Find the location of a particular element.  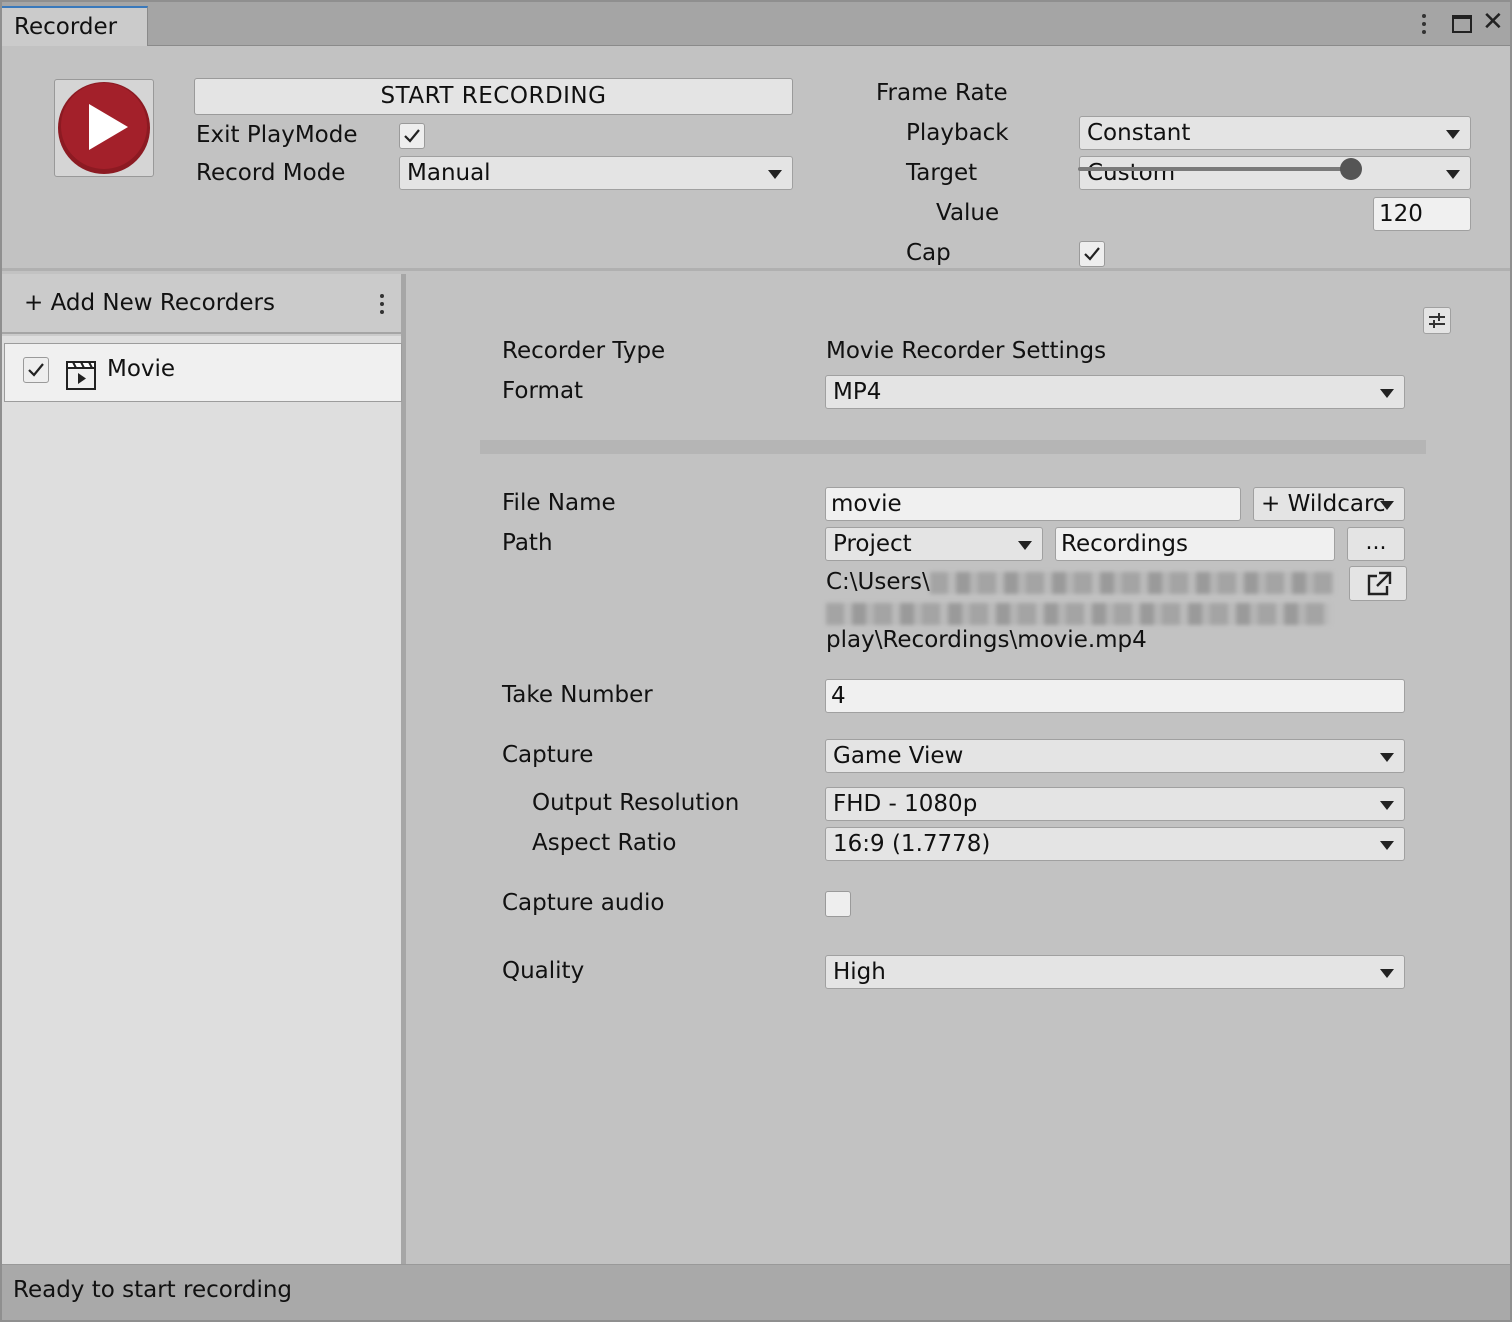

frame-rate-slider-track is located at coordinates (1215, 169).